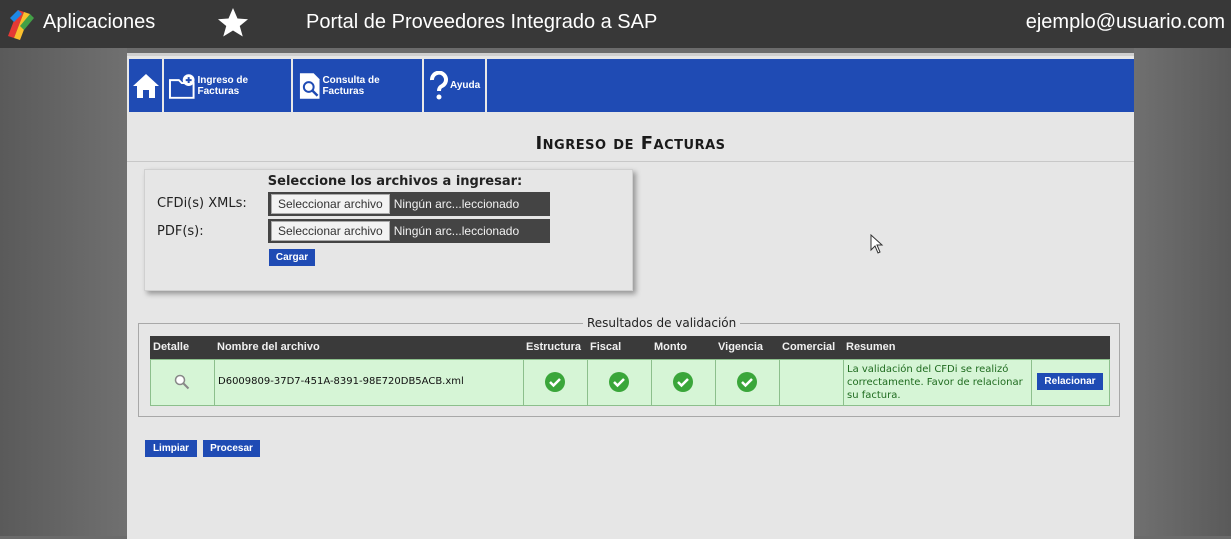  Describe the element at coordinates (439, 84) in the screenshot. I see `help-icon` at that location.